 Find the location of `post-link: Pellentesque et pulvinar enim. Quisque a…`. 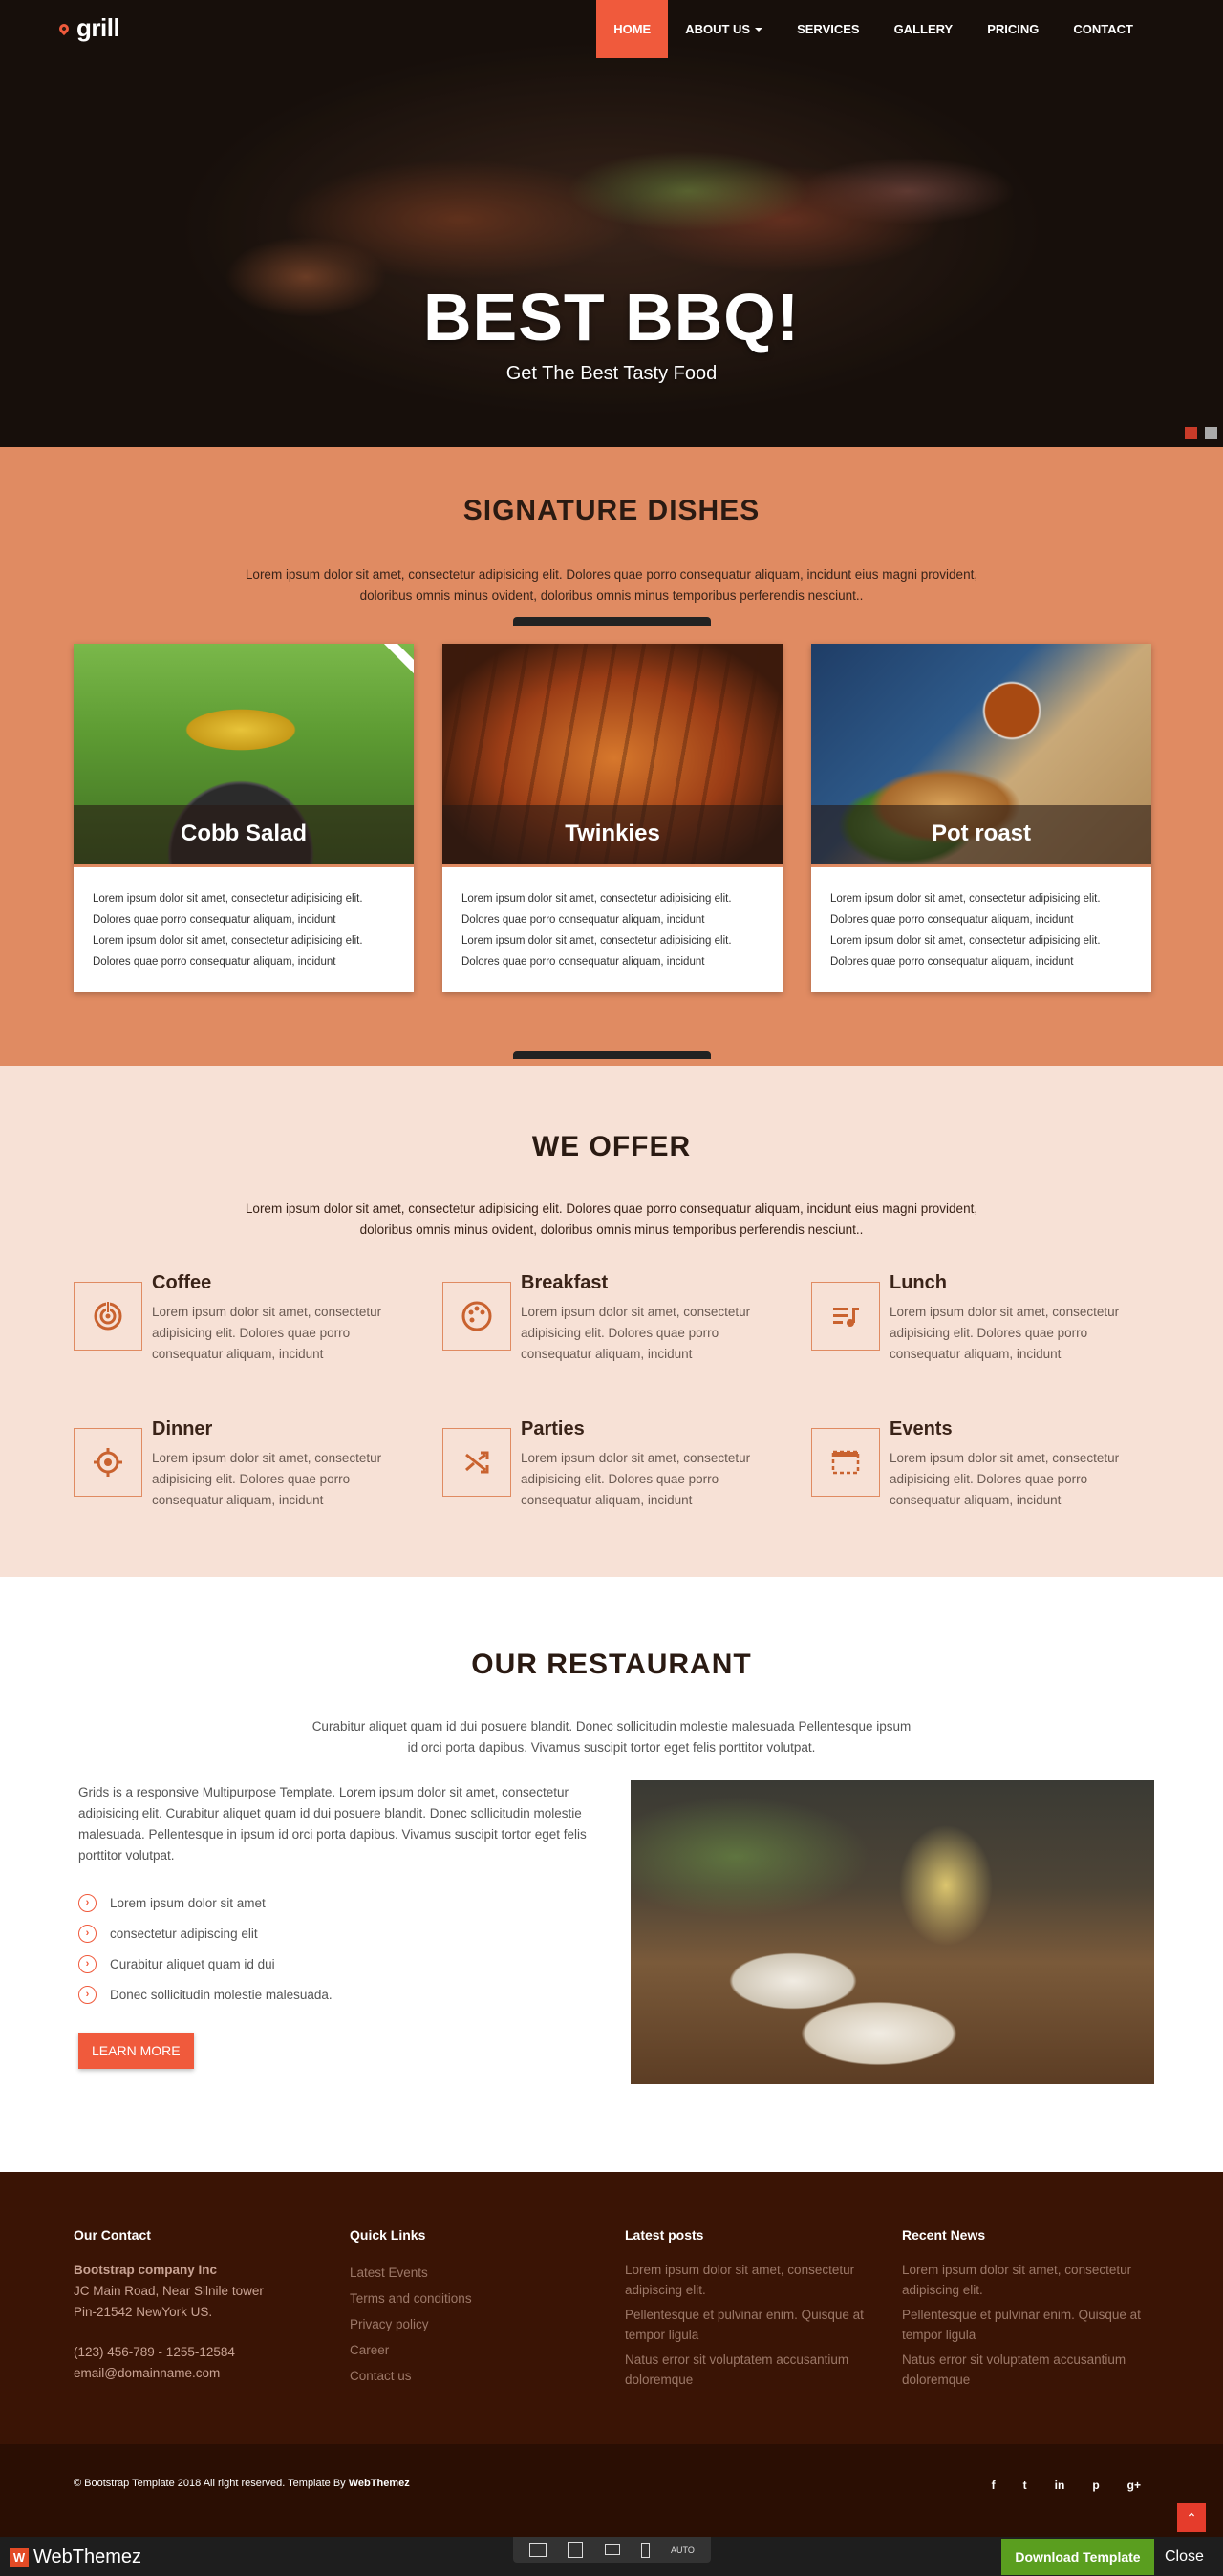

post-link: Pellentesque et pulvinar enim. Quisque a… is located at coordinates (744, 2325).